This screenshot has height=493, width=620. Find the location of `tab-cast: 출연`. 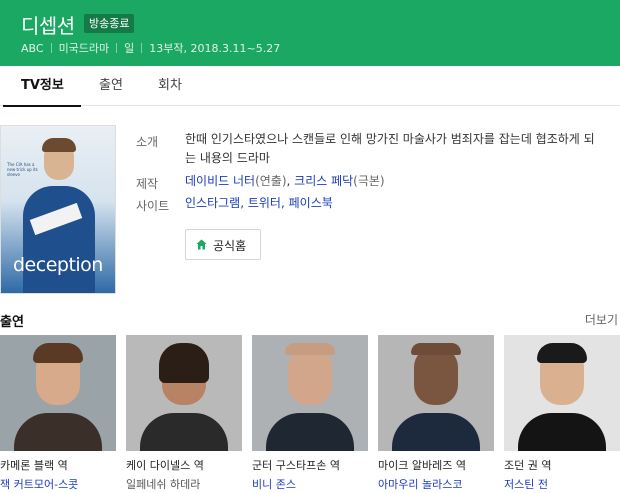

tab-cast: 출연 is located at coordinates (111, 86).